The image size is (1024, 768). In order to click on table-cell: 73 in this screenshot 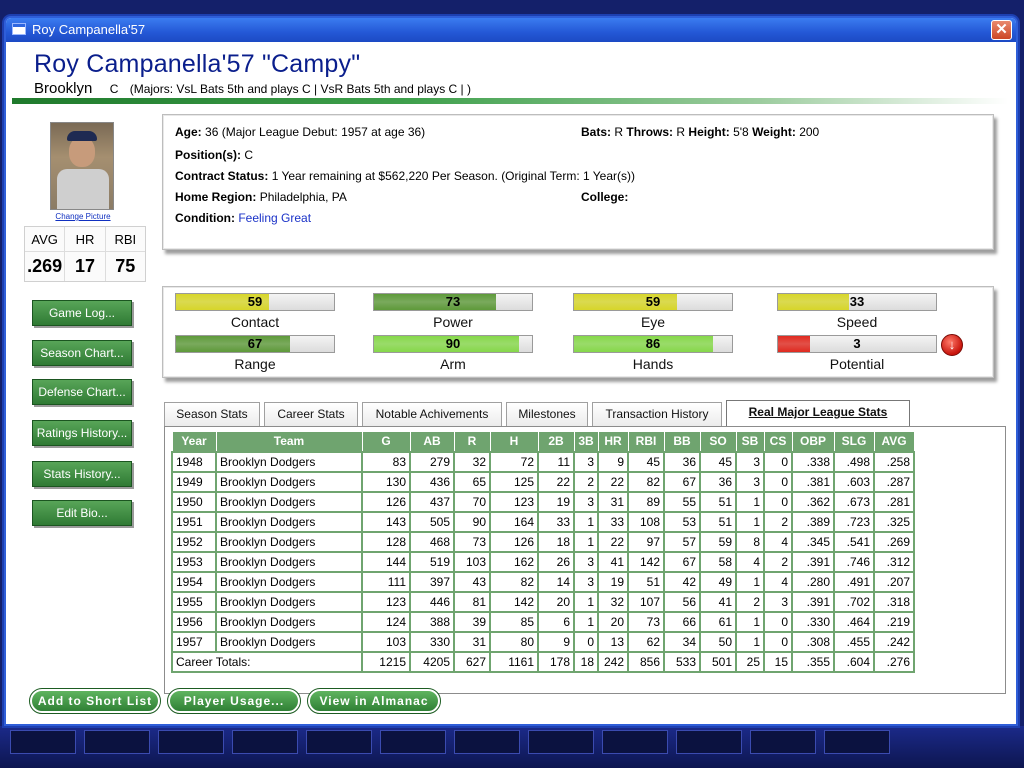, I will do `click(646, 621)`.